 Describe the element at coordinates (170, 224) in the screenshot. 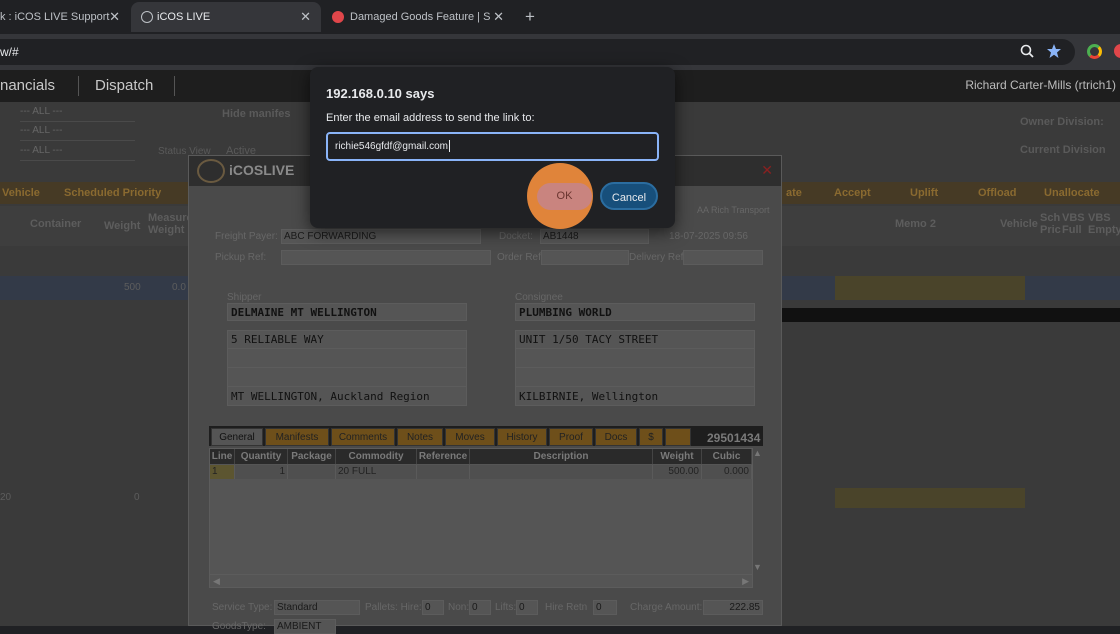

I see `col-measure-weight: Measure Weight` at that location.